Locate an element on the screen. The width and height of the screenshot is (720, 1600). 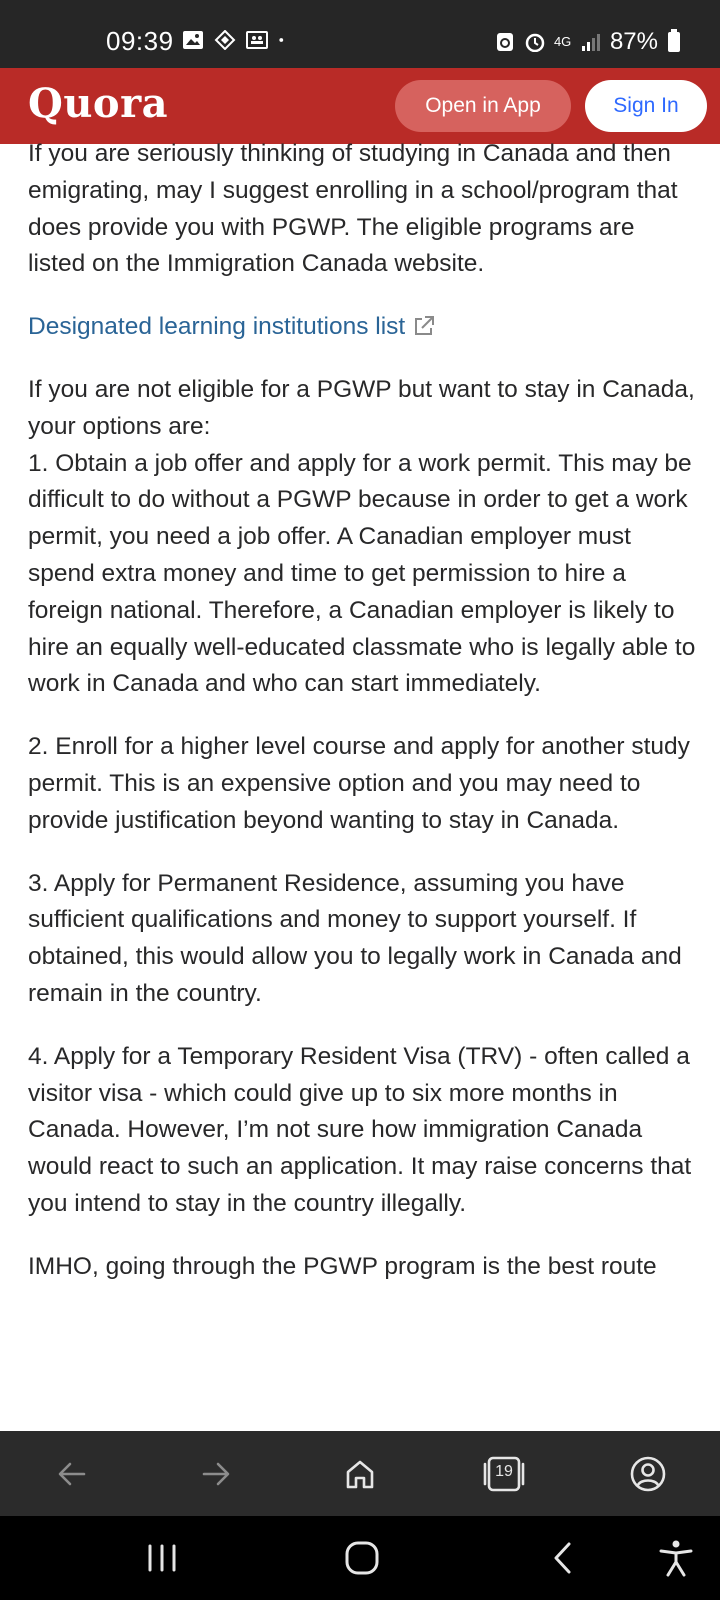
account-icon is located at coordinates (648, 1473).